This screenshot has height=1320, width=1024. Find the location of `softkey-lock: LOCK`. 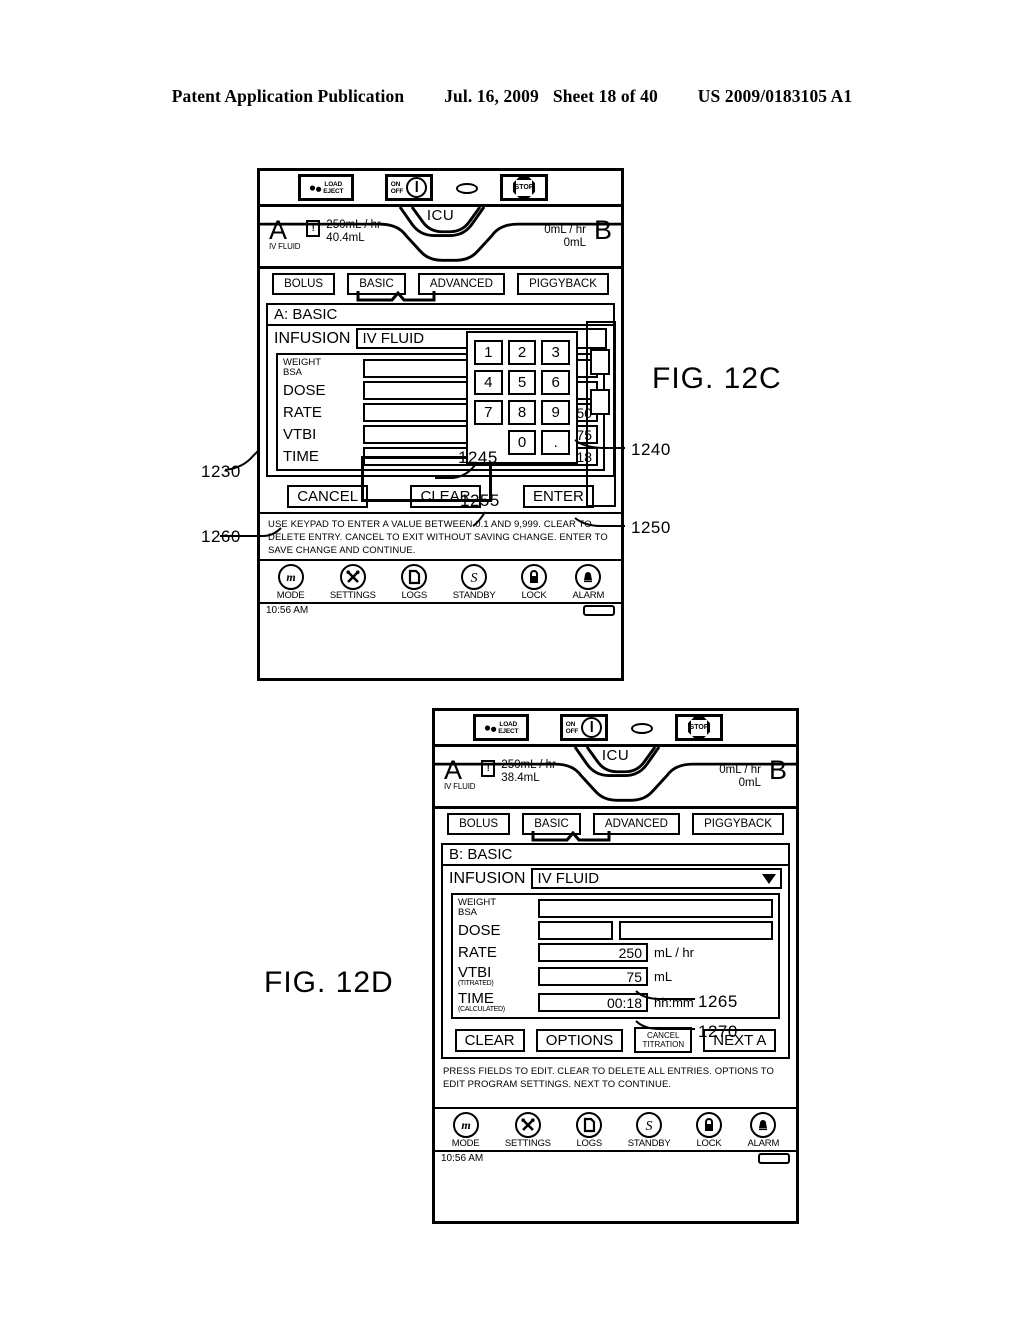

softkey-lock: LOCK is located at coordinates (533, 582).